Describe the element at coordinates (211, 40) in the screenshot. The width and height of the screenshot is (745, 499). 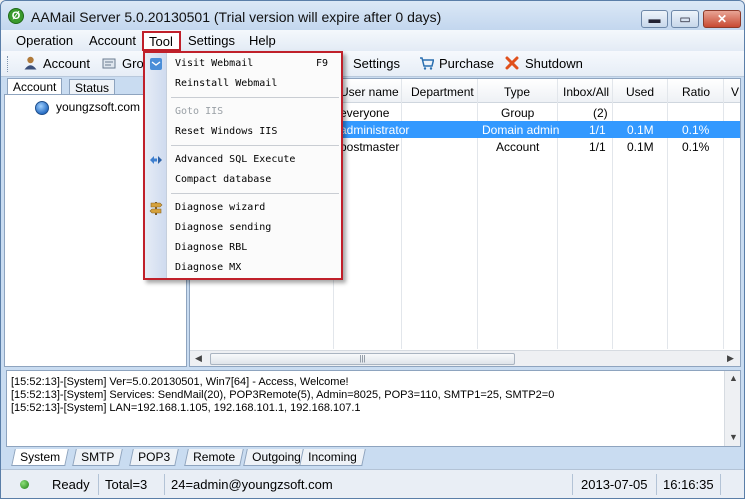
I see `menu-settings: Settings` at that location.